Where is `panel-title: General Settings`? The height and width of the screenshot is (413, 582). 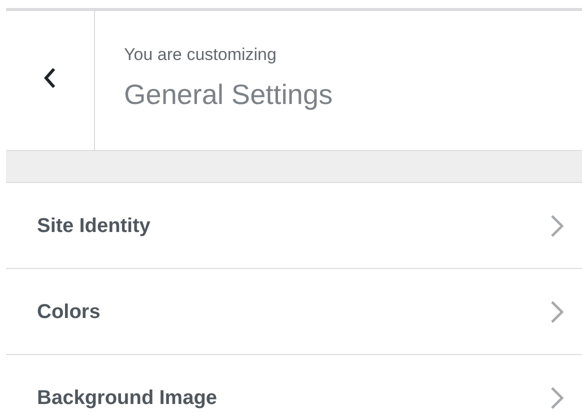
panel-title: General Settings is located at coordinates (228, 95).